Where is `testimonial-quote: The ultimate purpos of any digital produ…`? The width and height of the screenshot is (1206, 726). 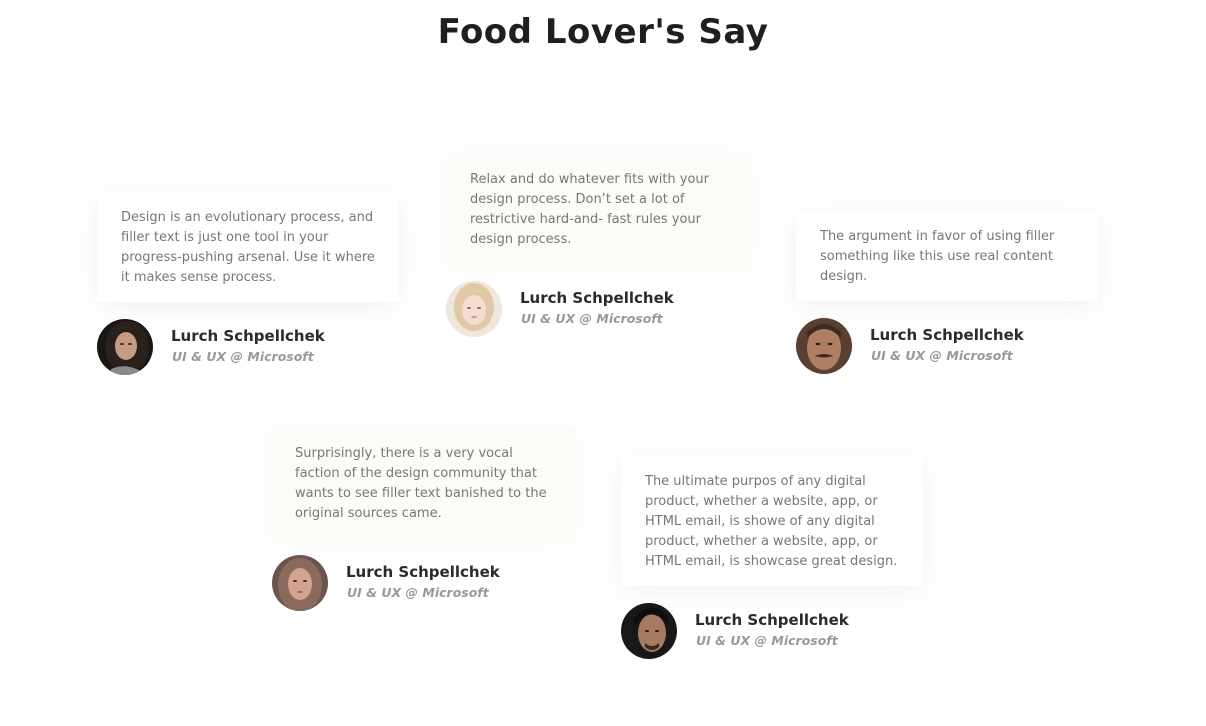 testimonial-quote: The ultimate purpos of any digital produ… is located at coordinates (771, 521).